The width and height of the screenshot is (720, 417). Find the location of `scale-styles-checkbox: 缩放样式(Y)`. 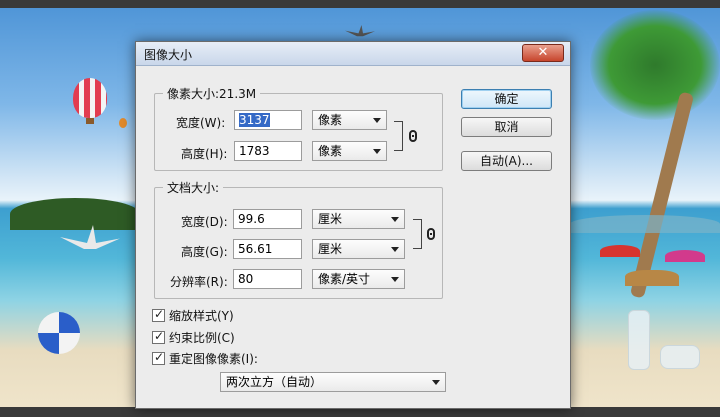

scale-styles-checkbox: 缩放样式(Y) is located at coordinates (193, 315).